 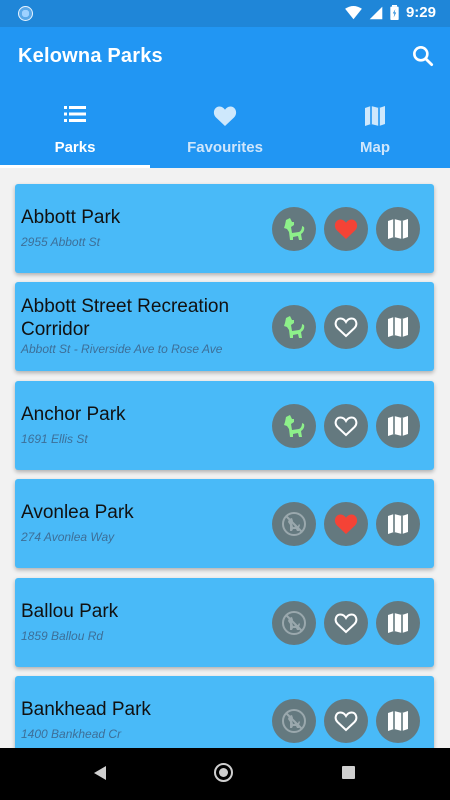 What do you see at coordinates (348, 772) in the screenshot?
I see `recent-apps-icon` at bounding box center [348, 772].